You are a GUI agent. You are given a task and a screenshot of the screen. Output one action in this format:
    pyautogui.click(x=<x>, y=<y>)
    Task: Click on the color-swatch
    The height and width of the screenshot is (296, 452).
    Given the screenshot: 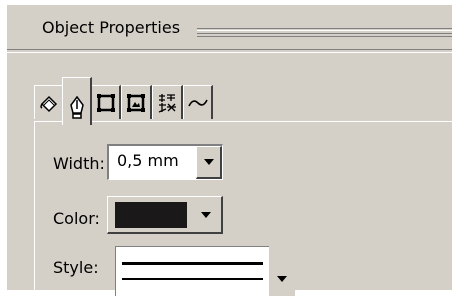 What is the action you would take?
    pyautogui.click(x=151, y=215)
    